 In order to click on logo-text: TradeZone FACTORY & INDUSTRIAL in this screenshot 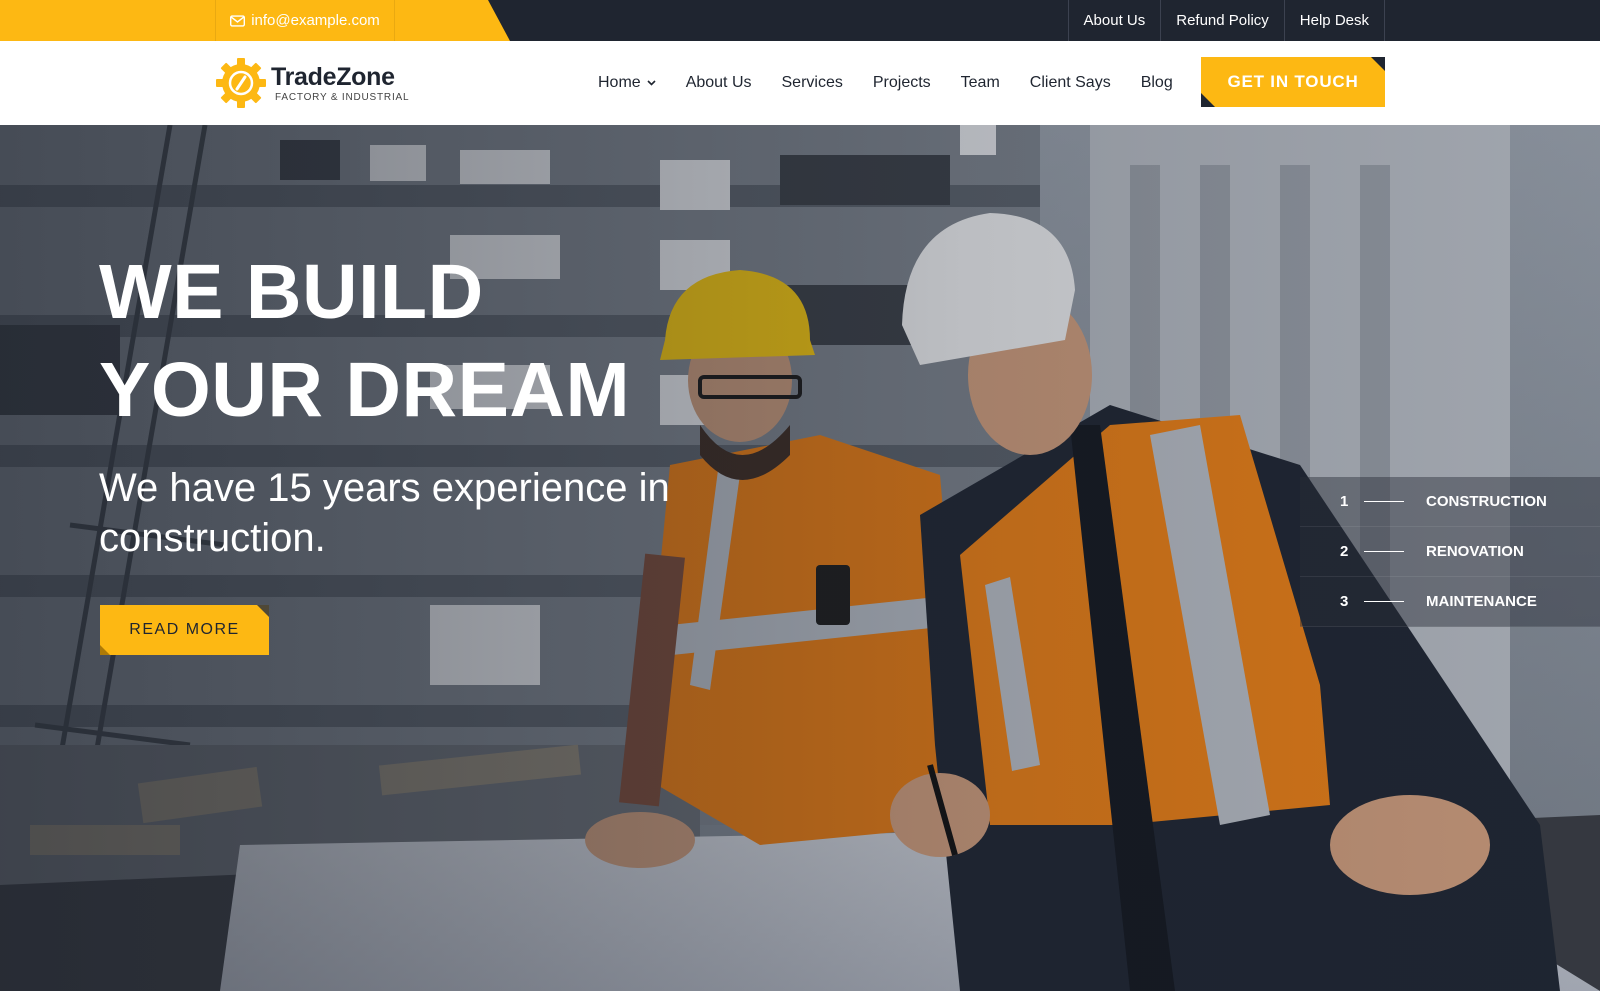, I will do `click(340, 83)`.